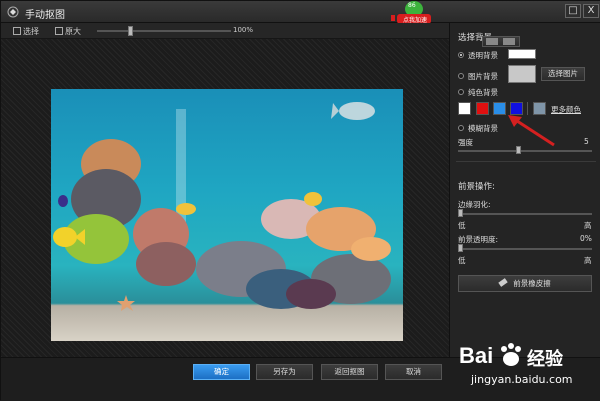 The height and width of the screenshot is (401, 600). What do you see at coordinates (13, 12) in the screenshot?
I see `app-logo-icon` at bounding box center [13, 12].